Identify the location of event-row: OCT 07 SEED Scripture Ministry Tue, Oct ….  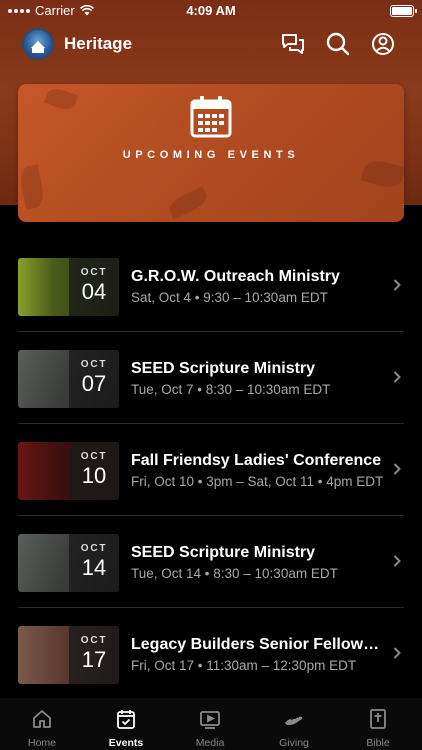
(211, 378).